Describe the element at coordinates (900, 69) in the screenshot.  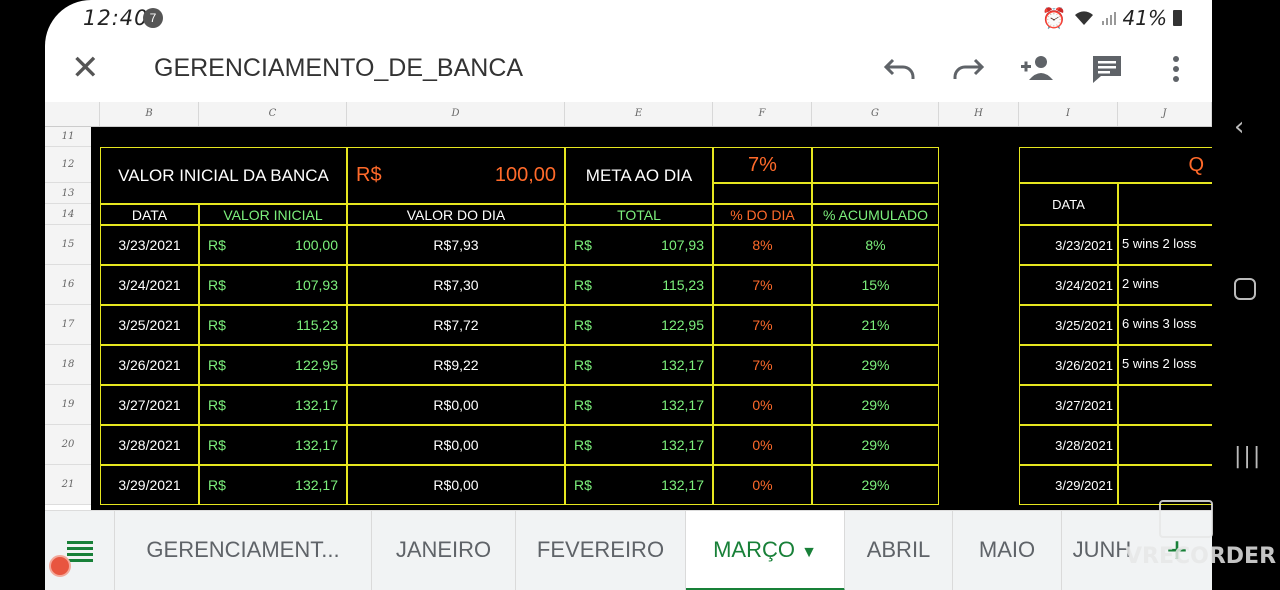
I see `undo-icon` at that location.